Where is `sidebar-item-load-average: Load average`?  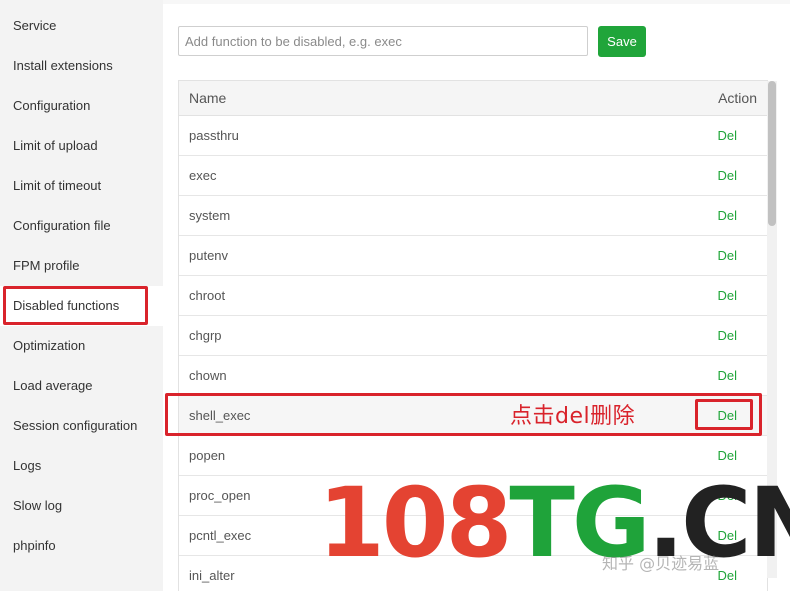 sidebar-item-load-average: Load average is located at coordinates (81, 386).